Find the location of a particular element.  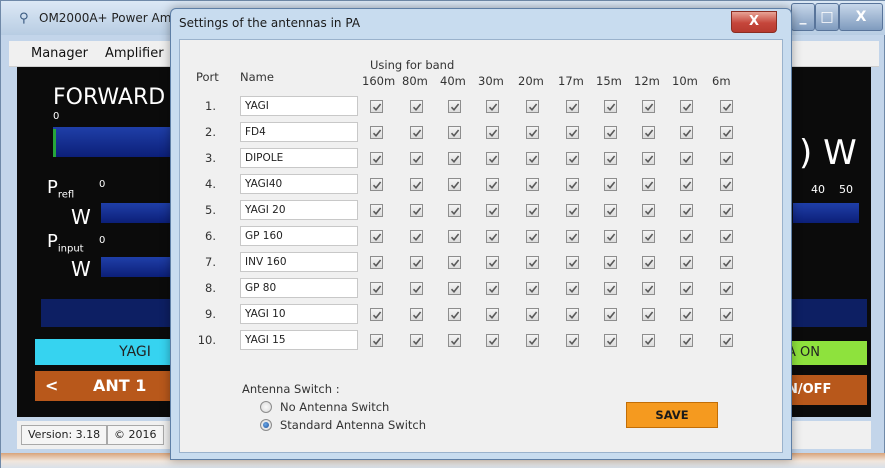

dialog-close-button: X is located at coordinates (754, 22).